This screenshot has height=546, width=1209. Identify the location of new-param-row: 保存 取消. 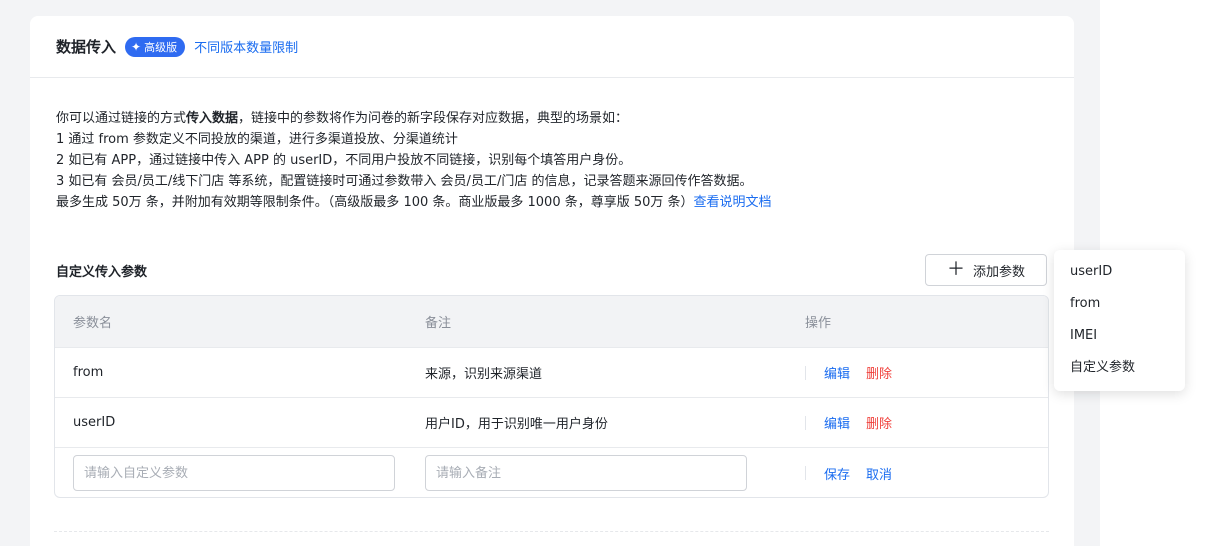
(551, 472).